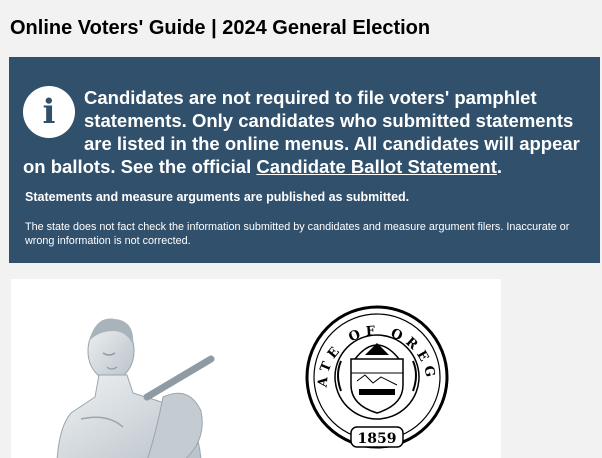 This screenshot has width=602, height=458. Describe the element at coordinates (377, 439) in the screenshot. I see `seal-year: 1859` at that location.